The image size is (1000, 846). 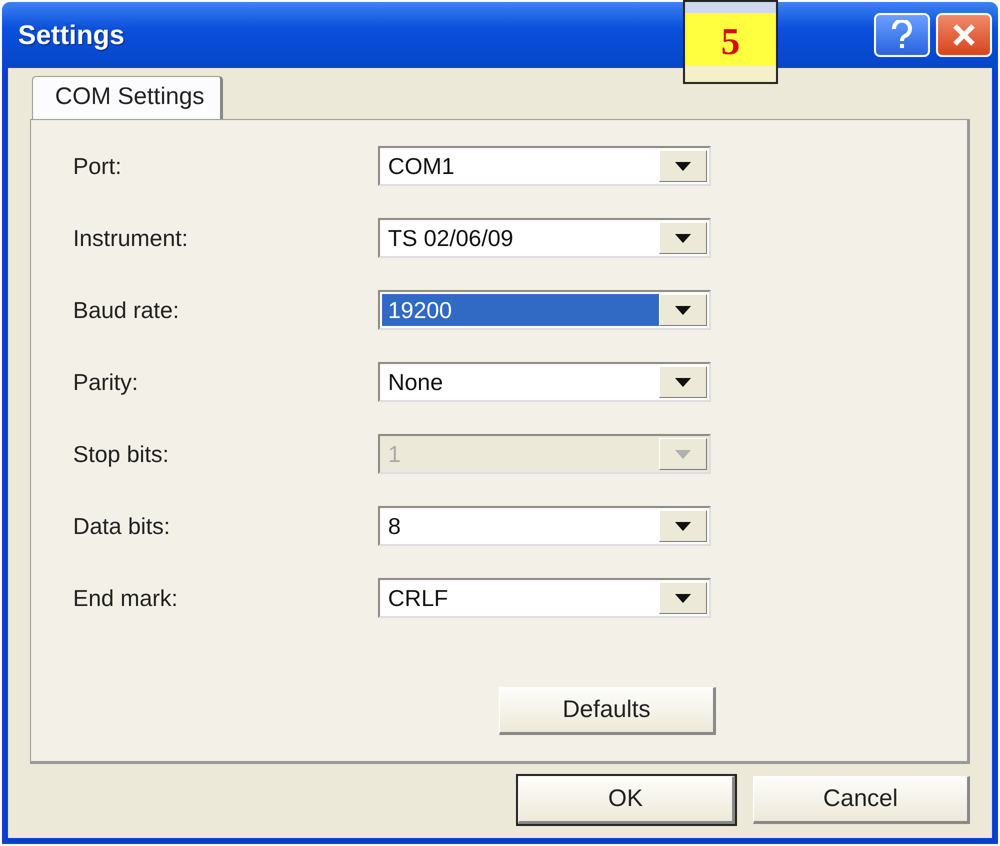 I want to click on dropdown-value: 19200, so click(x=520, y=310).